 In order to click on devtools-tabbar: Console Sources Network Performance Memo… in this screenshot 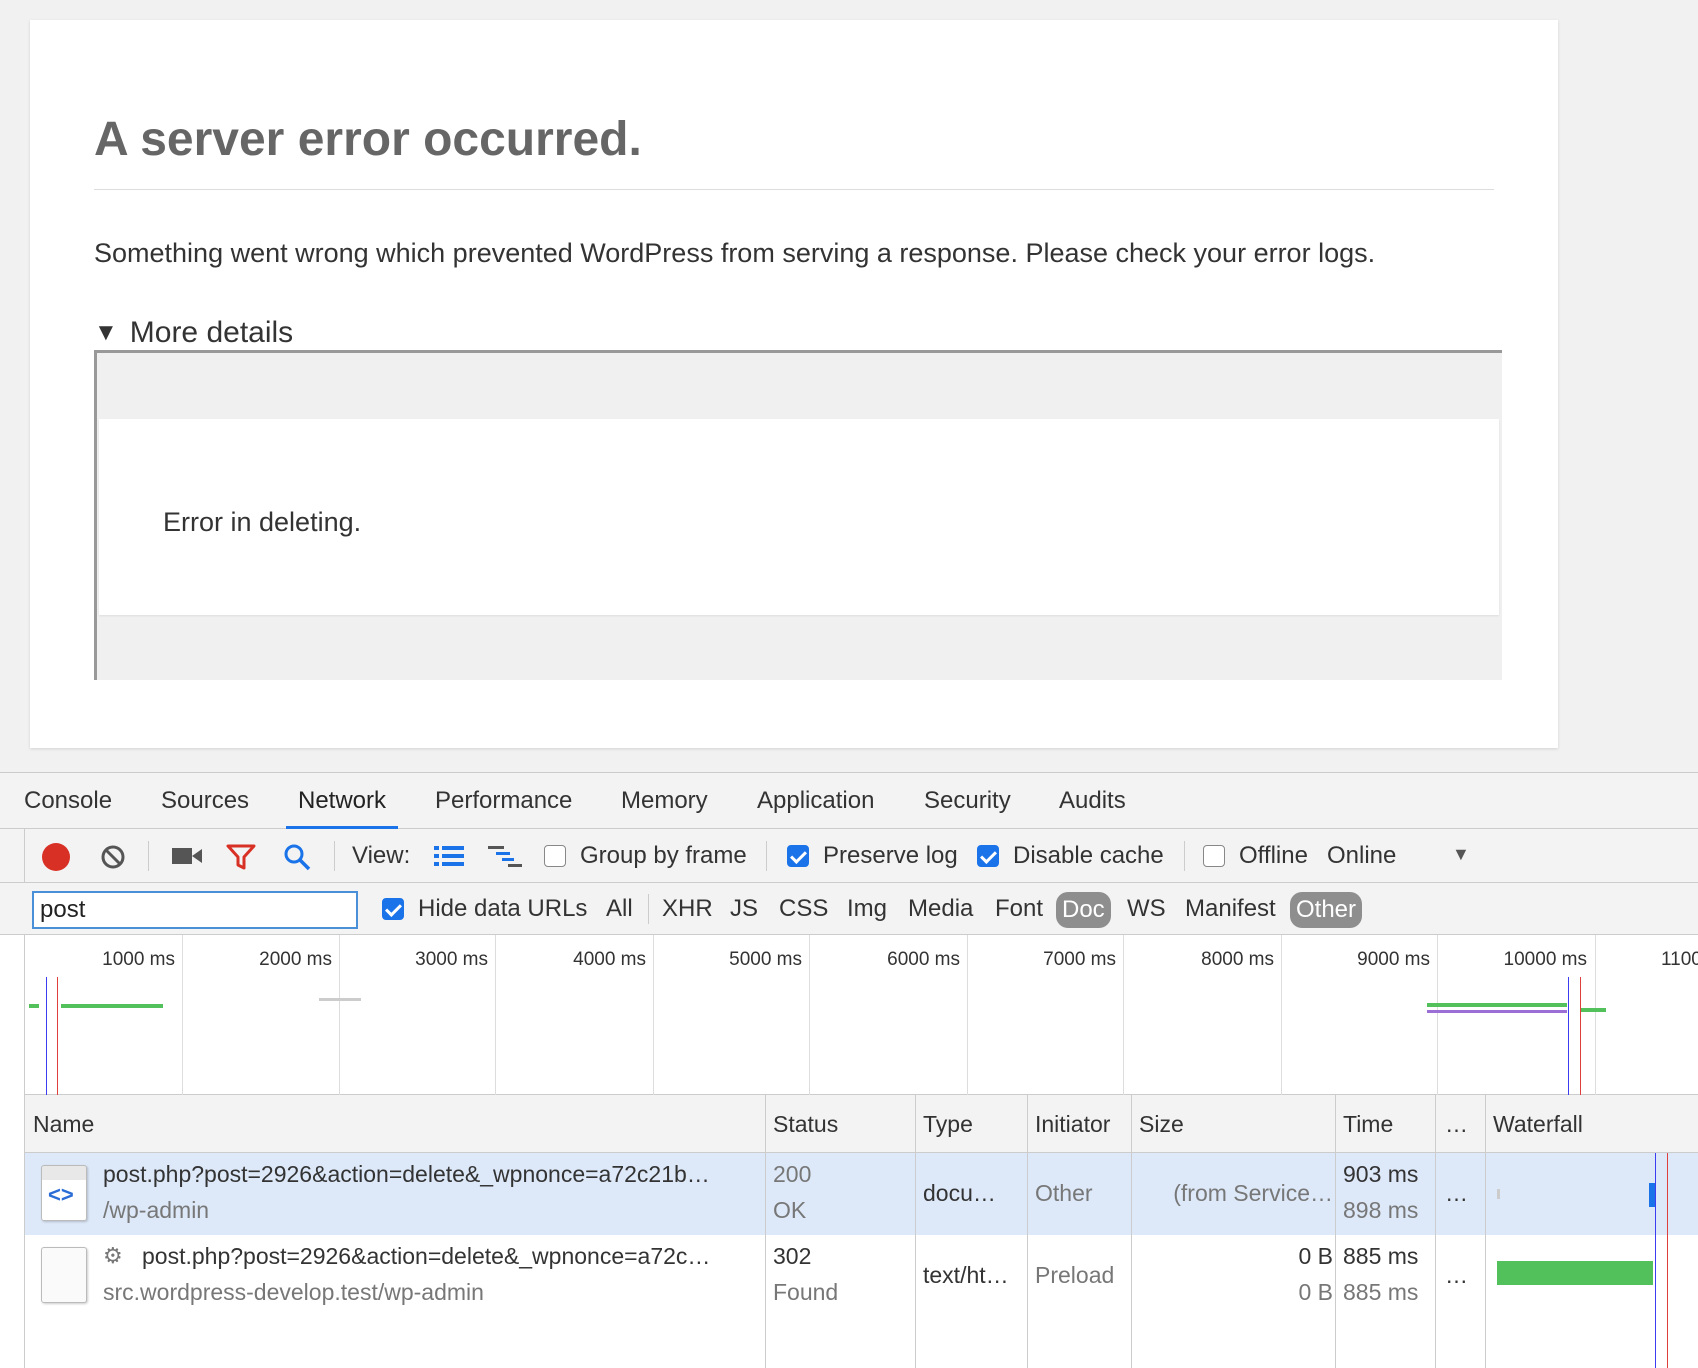, I will do `click(849, 801)`.